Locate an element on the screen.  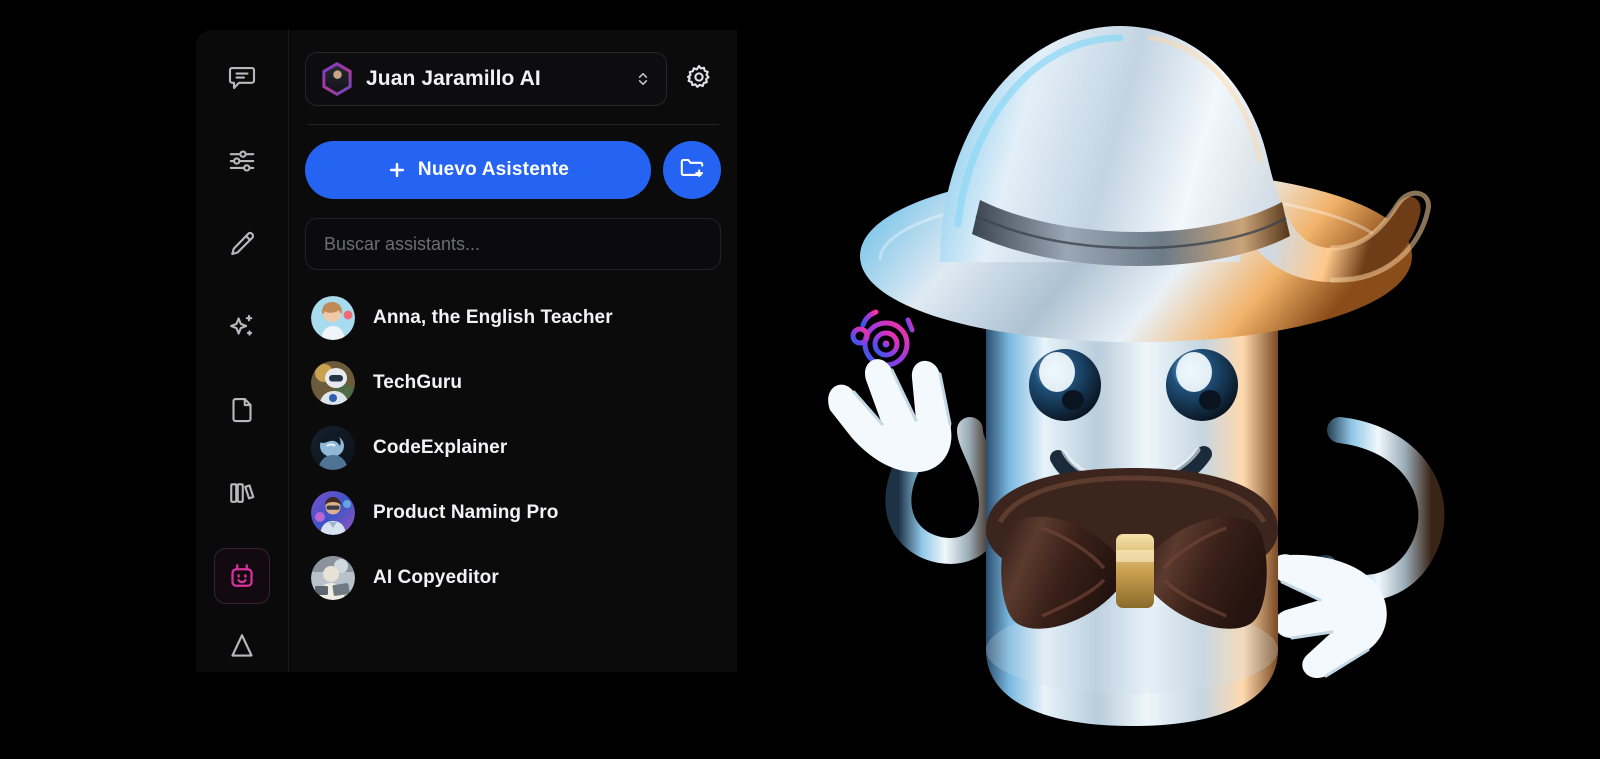
assistant-item-productnaming: Product Naming Pro is located at coordinates (513, 513).